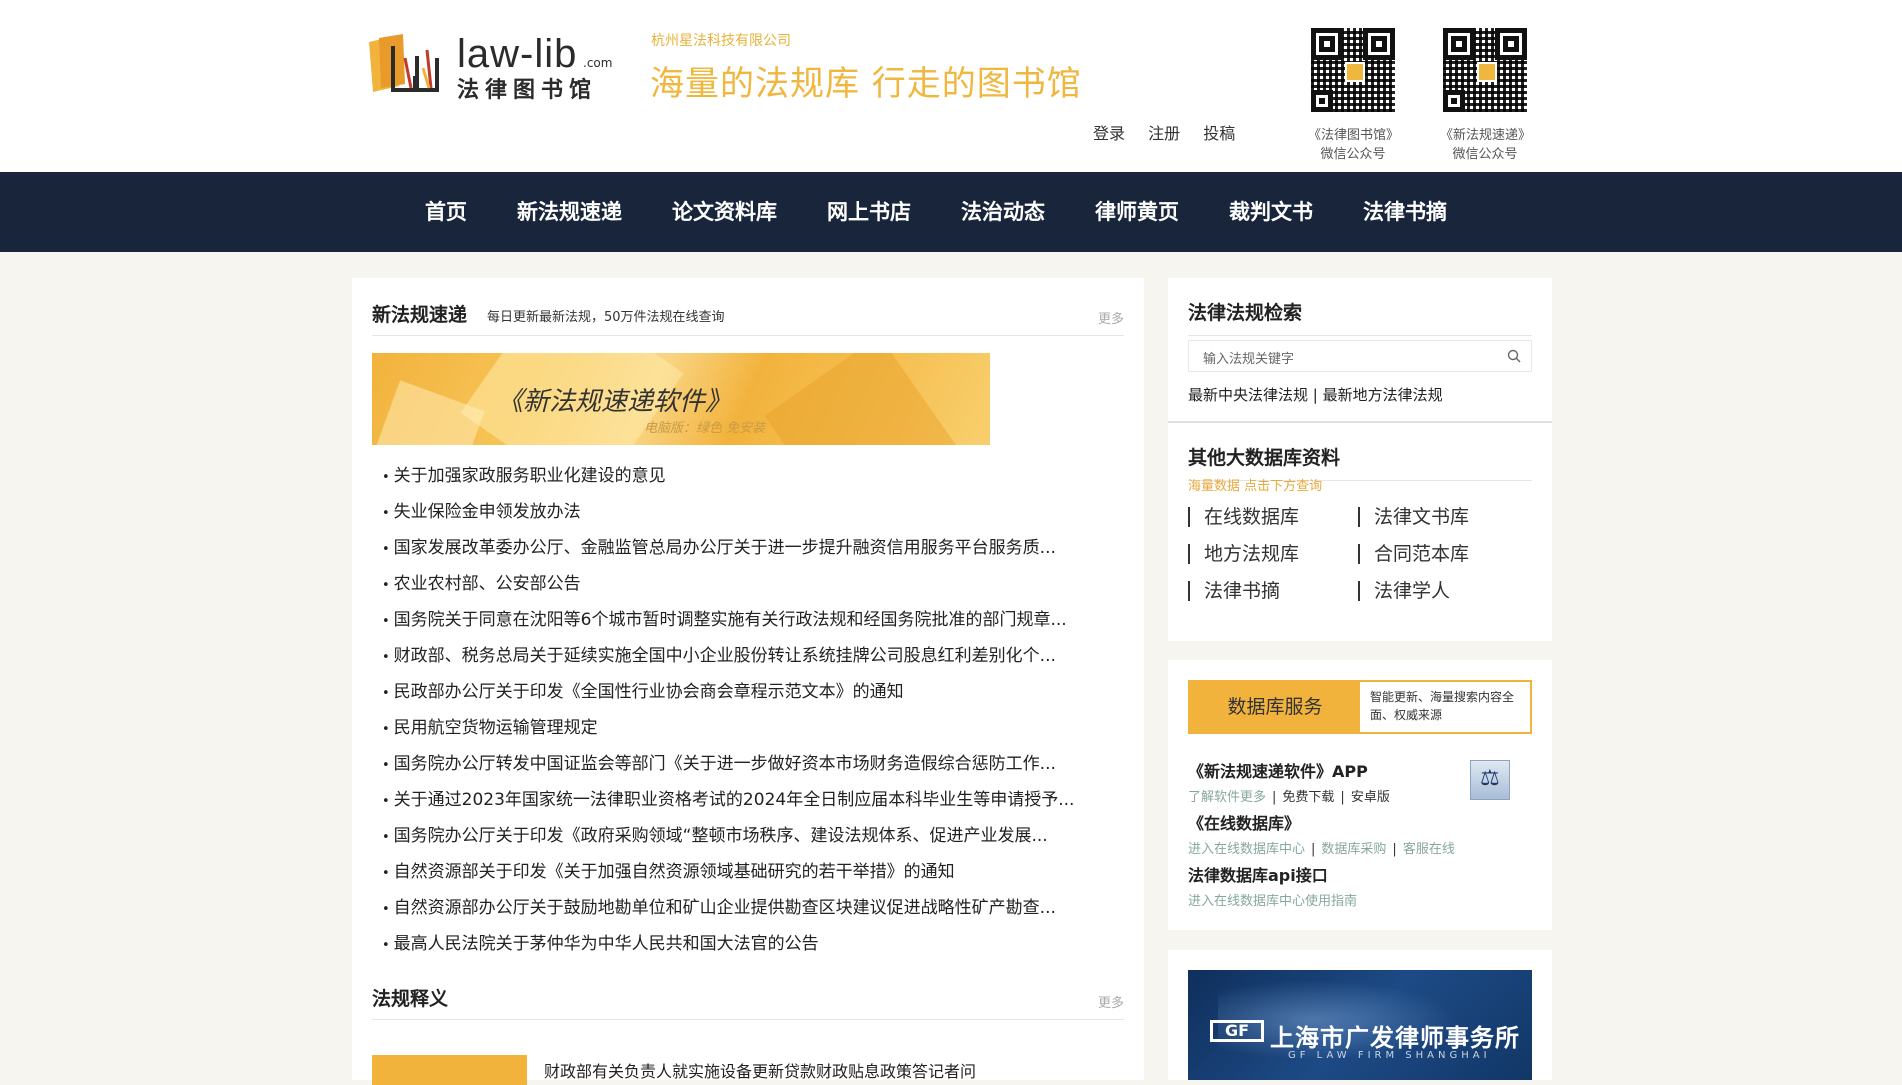 This screenshot has width=1902, height=1085. I want to click on book-logo-icon, so click(404, 63).